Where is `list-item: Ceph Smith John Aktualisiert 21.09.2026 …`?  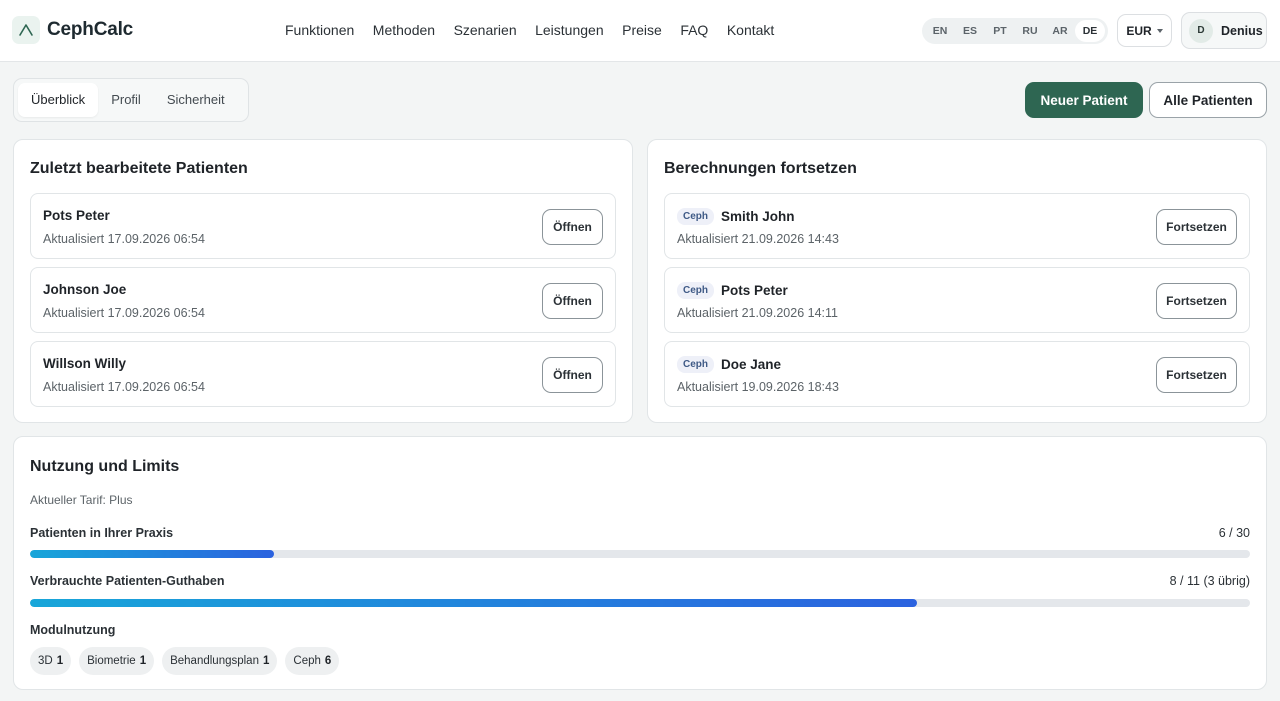 list-item: Ceph Smith John Aktualisiert 21.09.2026 … is located at coordinates (957, 226).